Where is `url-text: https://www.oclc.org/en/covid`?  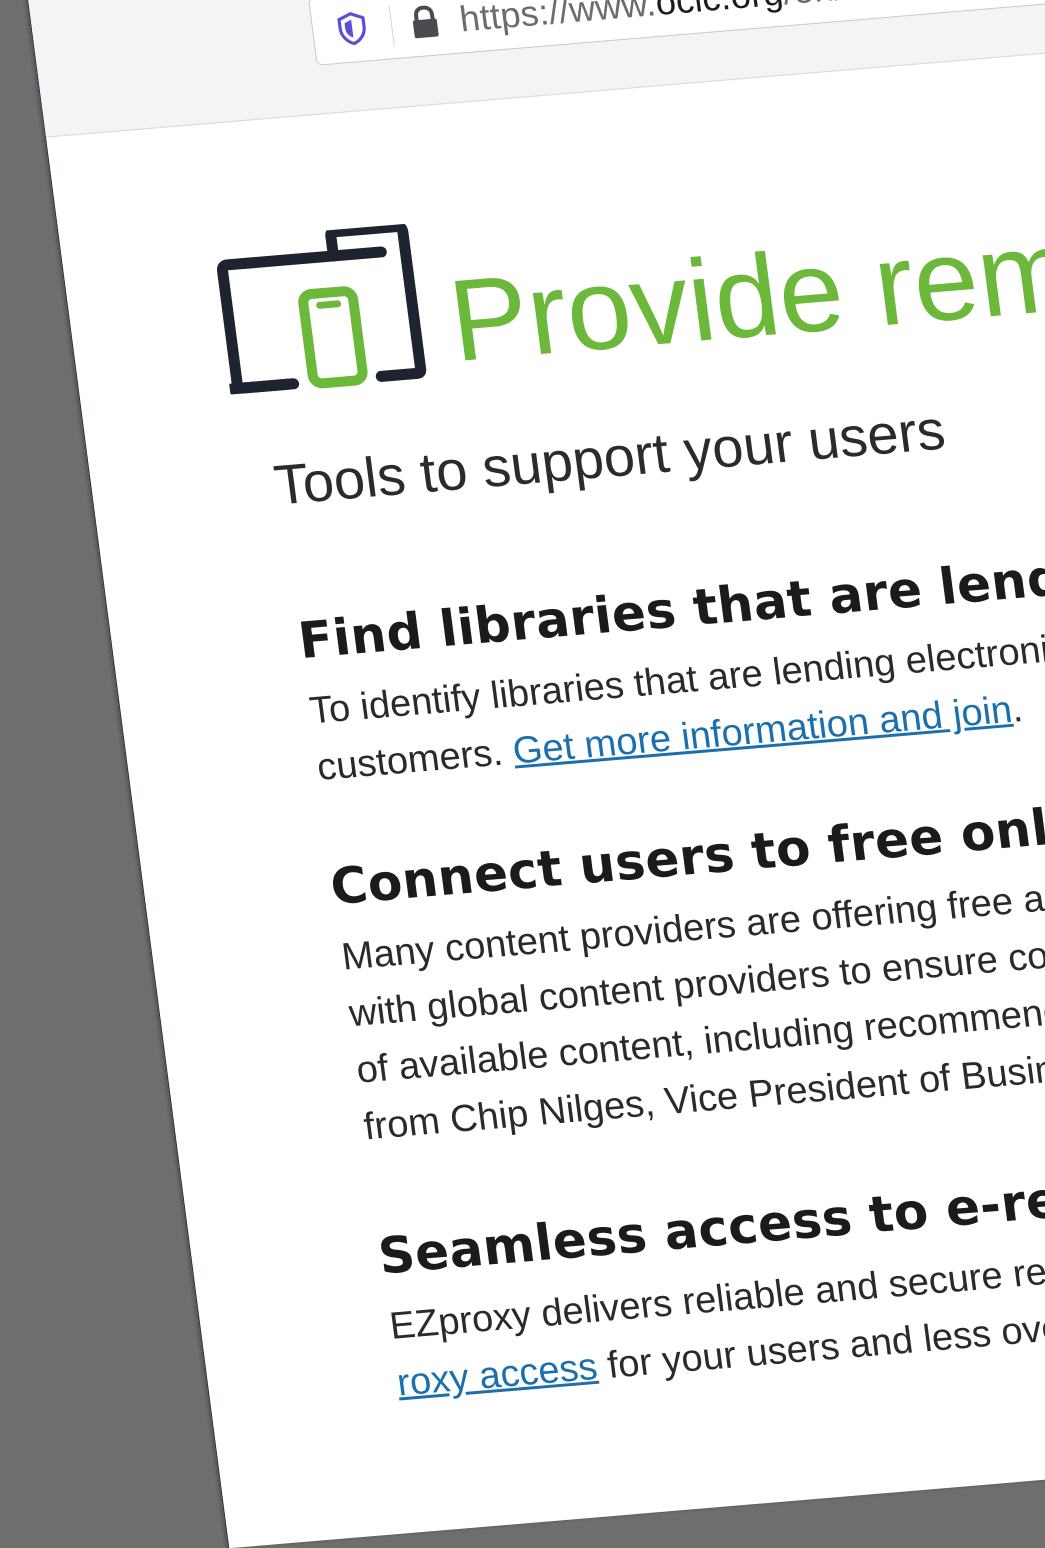 url-text: https://www.oclc.org/en/covid is located at coordinates (694, 20).